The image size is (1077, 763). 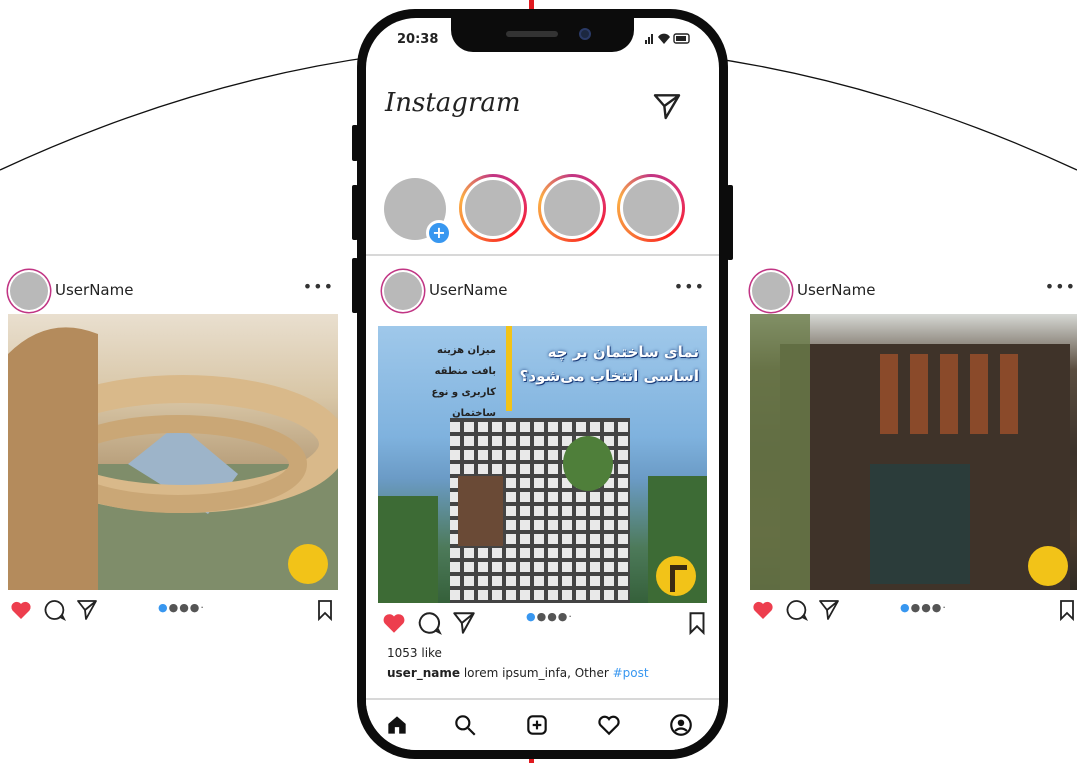 I want to click on stories-divider, so click(x=542, y=255).